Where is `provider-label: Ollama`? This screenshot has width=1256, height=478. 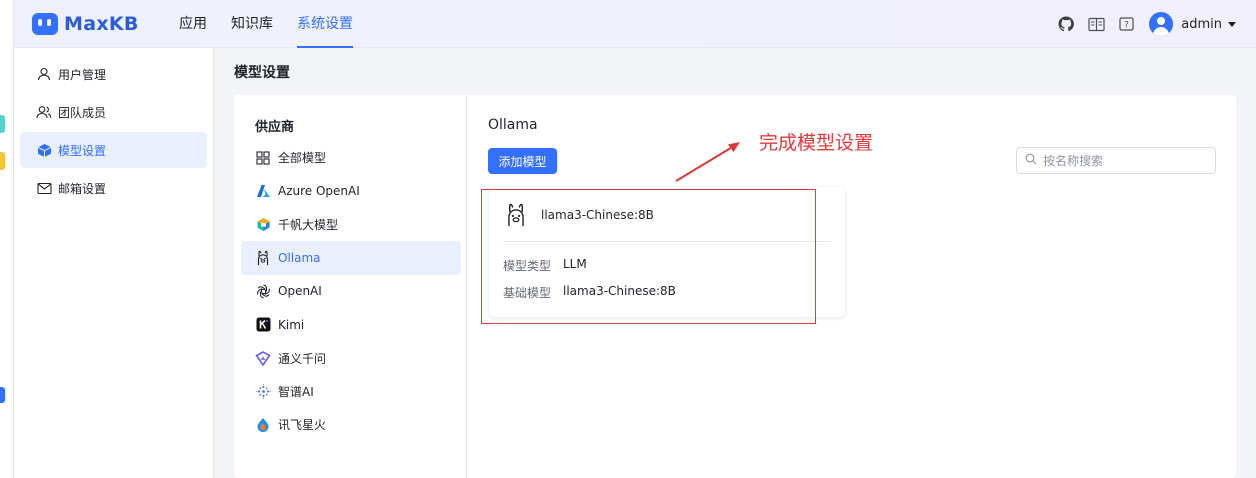 provider-label: Ollama is located at coordinates (299, 257).